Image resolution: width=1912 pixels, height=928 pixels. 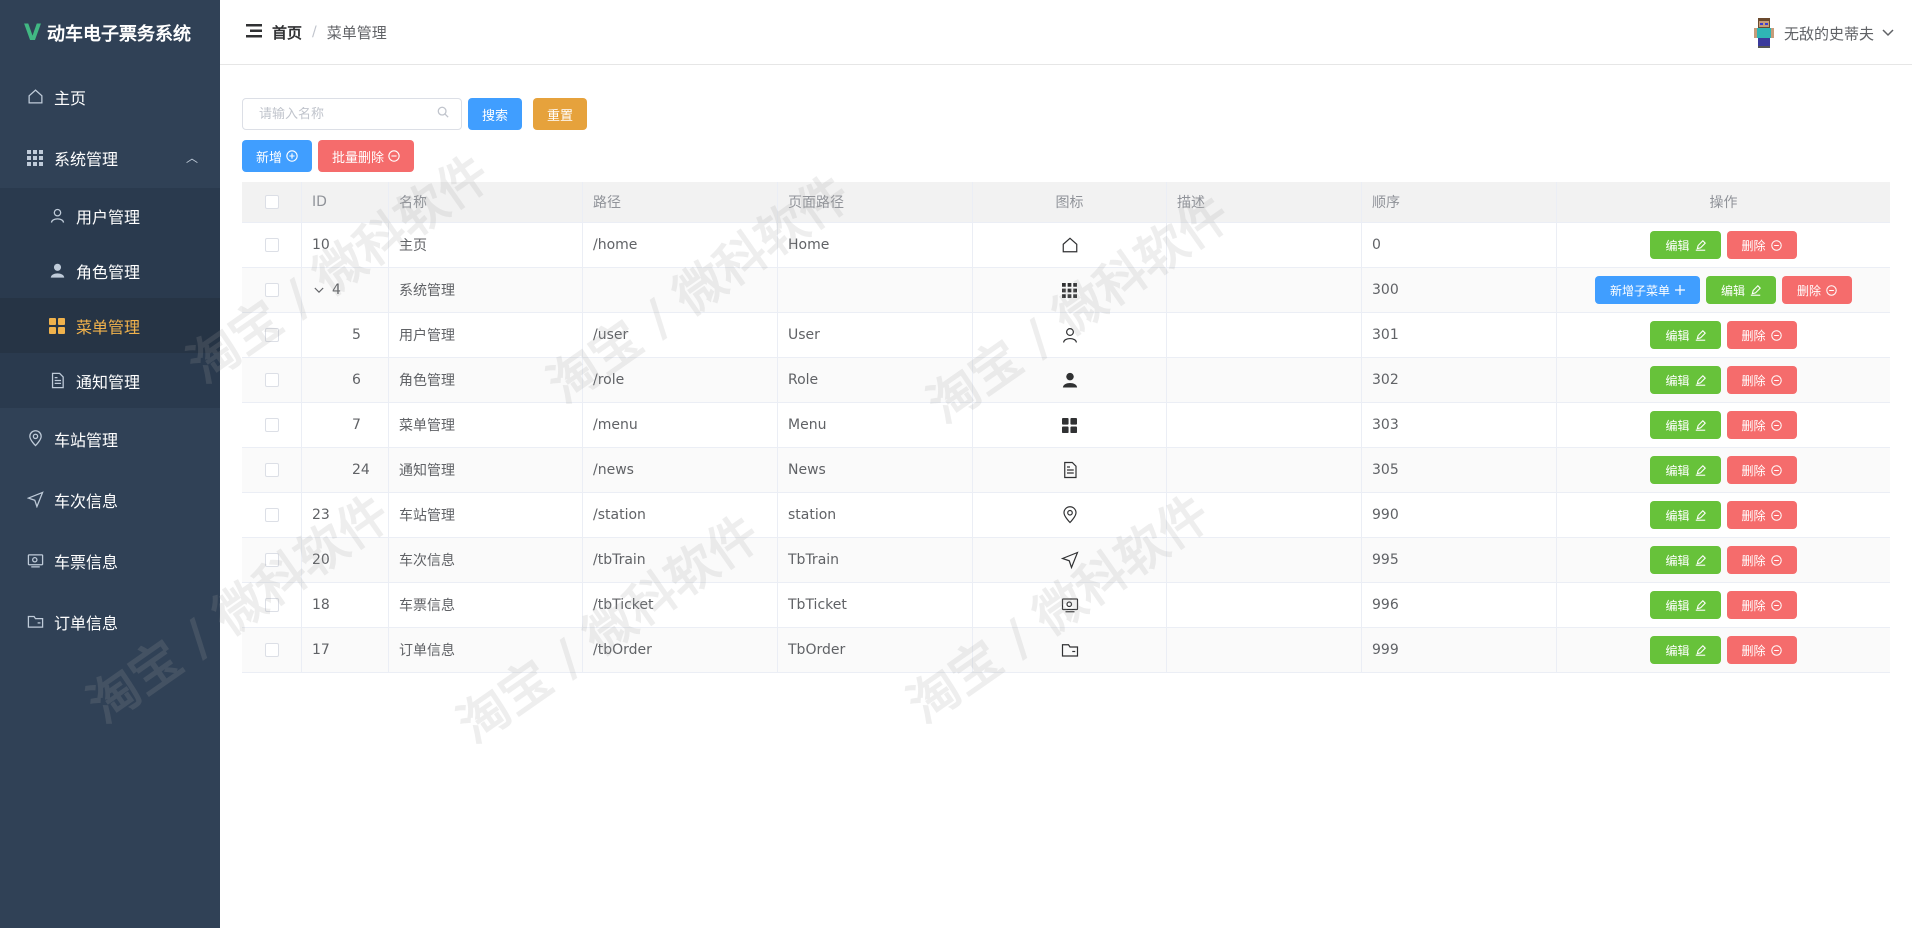 What do you see at coordinates (321, 560) in the screenshot?
I see `row-id: 20` at bounding box center [321, 560].